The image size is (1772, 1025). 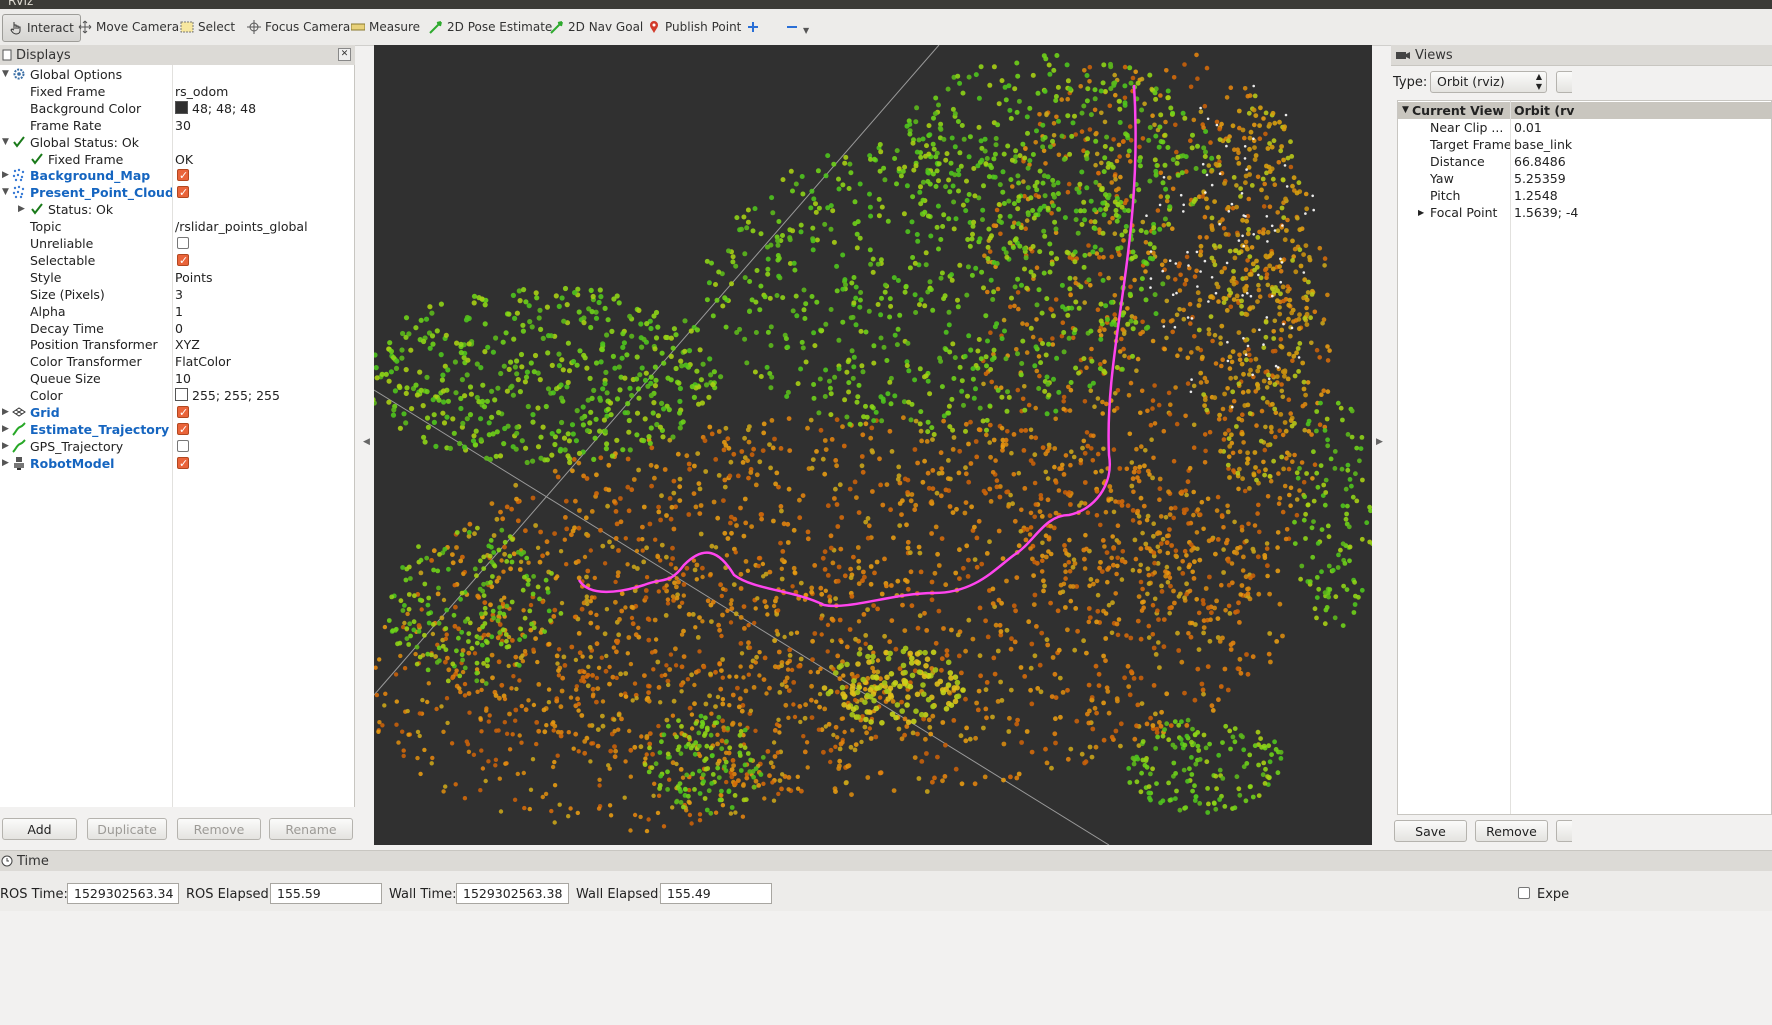 I want to click on present-point-cloud-row: ▼ Present_Point_Cloud, so click(x=177, y=192).